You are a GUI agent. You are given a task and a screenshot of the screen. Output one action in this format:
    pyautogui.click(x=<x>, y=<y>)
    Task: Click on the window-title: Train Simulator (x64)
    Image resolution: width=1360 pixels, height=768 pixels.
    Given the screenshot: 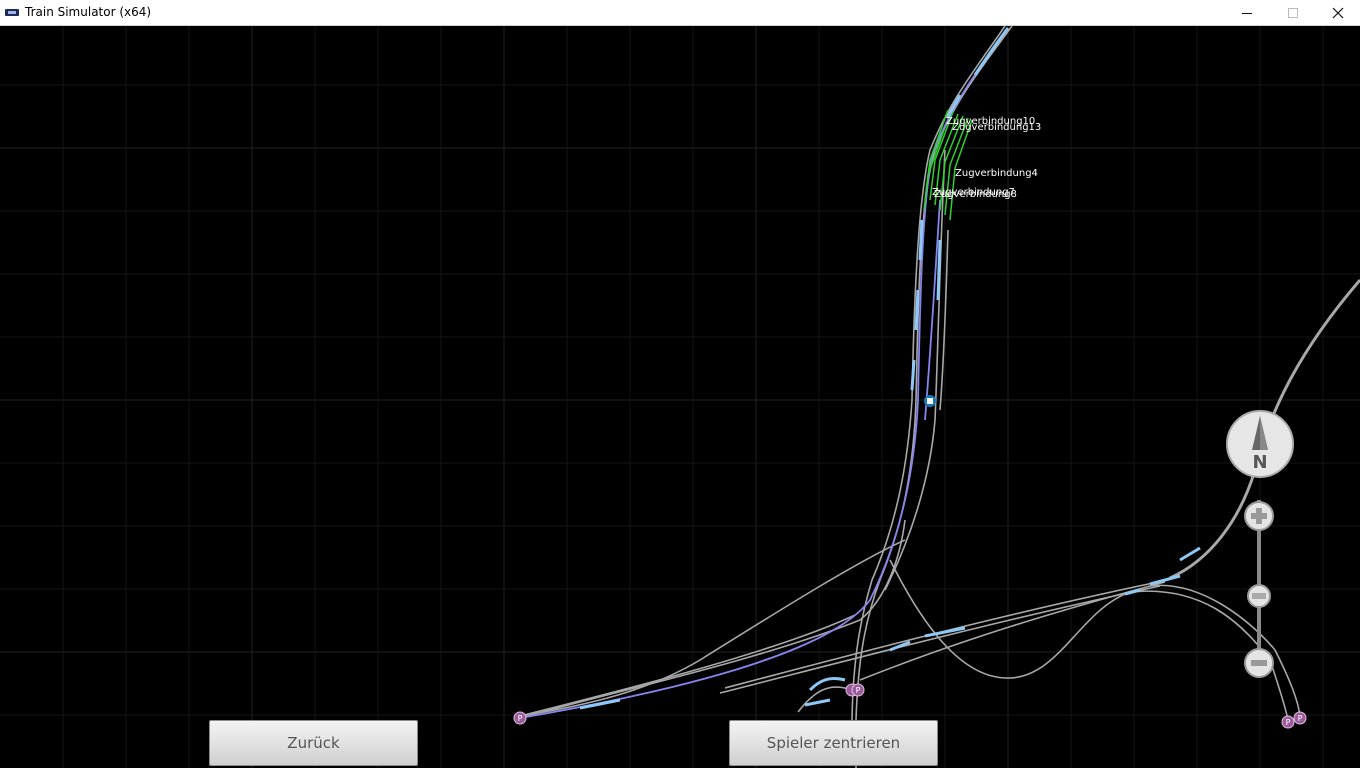 What is the action you would take?
    pyautogui.click(x=88, y=12)
    